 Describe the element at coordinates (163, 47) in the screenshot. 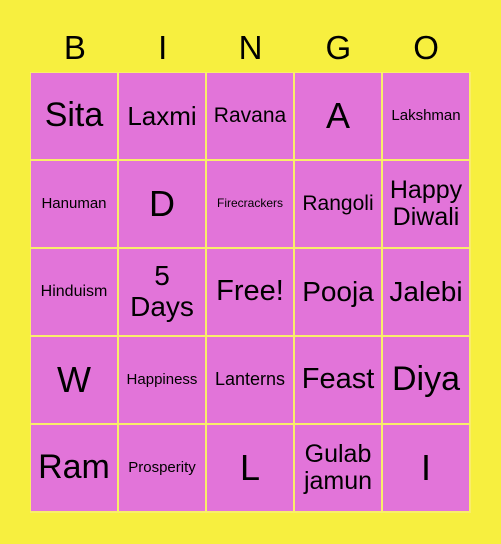

I see `header-letter-i: I` at that location.